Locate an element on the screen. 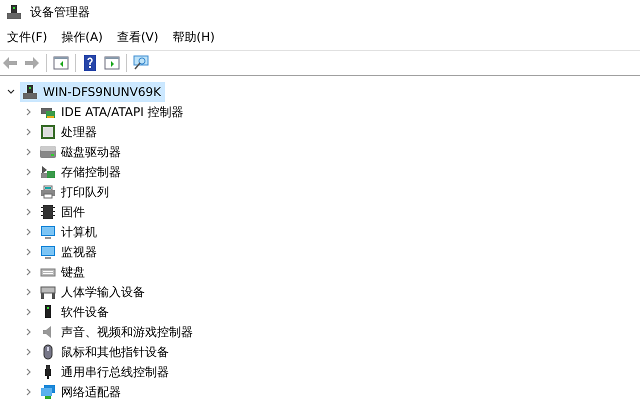 The image size is (640, 405). tree-item: WIN-DFS9NUNV69K is located at coordinates (92, 92).